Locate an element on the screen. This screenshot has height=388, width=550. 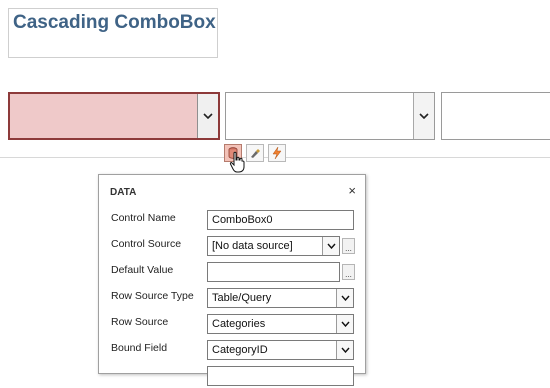
form-title: Cascading ComboBox is located at coordinates (114, 22).